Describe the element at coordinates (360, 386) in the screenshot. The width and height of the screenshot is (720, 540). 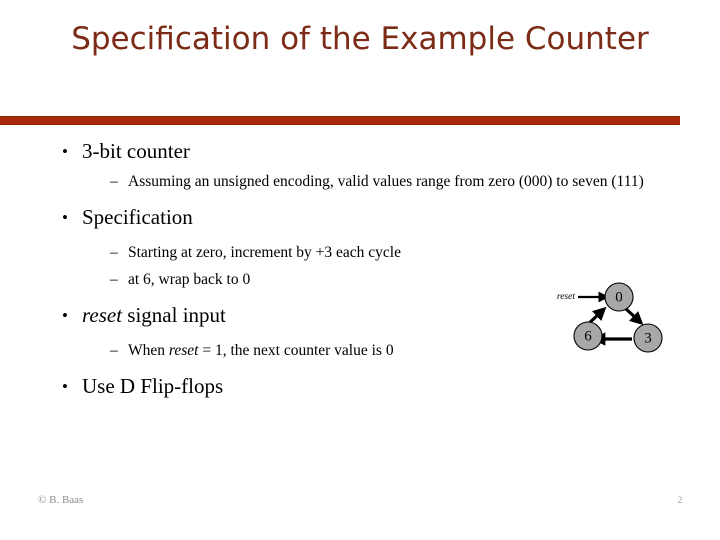
I see `bullet-item-use-d-flip-flops: • Use D Flip-flops` at that location.